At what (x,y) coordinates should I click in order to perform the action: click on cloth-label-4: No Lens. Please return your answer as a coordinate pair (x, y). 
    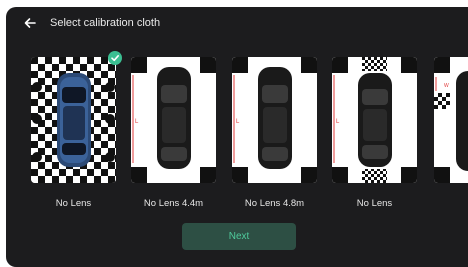
    Looking at the image, I should click on (374, 203).